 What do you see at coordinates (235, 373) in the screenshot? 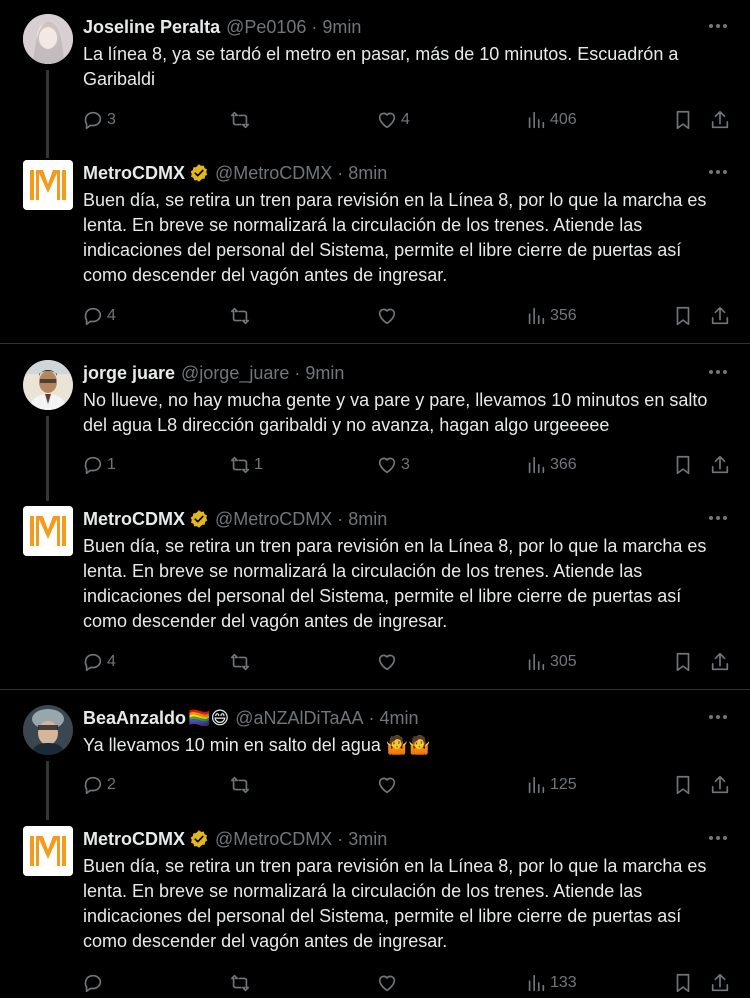
I see `author-handle: @jorge_juare` at bounding box center [235, 373].